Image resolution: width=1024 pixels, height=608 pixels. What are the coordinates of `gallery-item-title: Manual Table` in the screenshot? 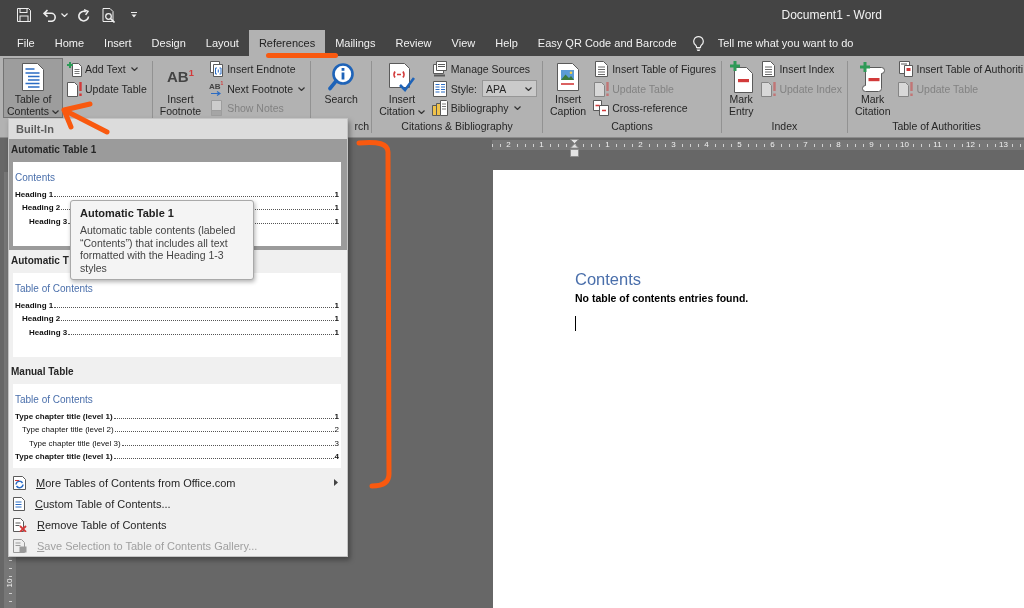 It's located at (42, 372).